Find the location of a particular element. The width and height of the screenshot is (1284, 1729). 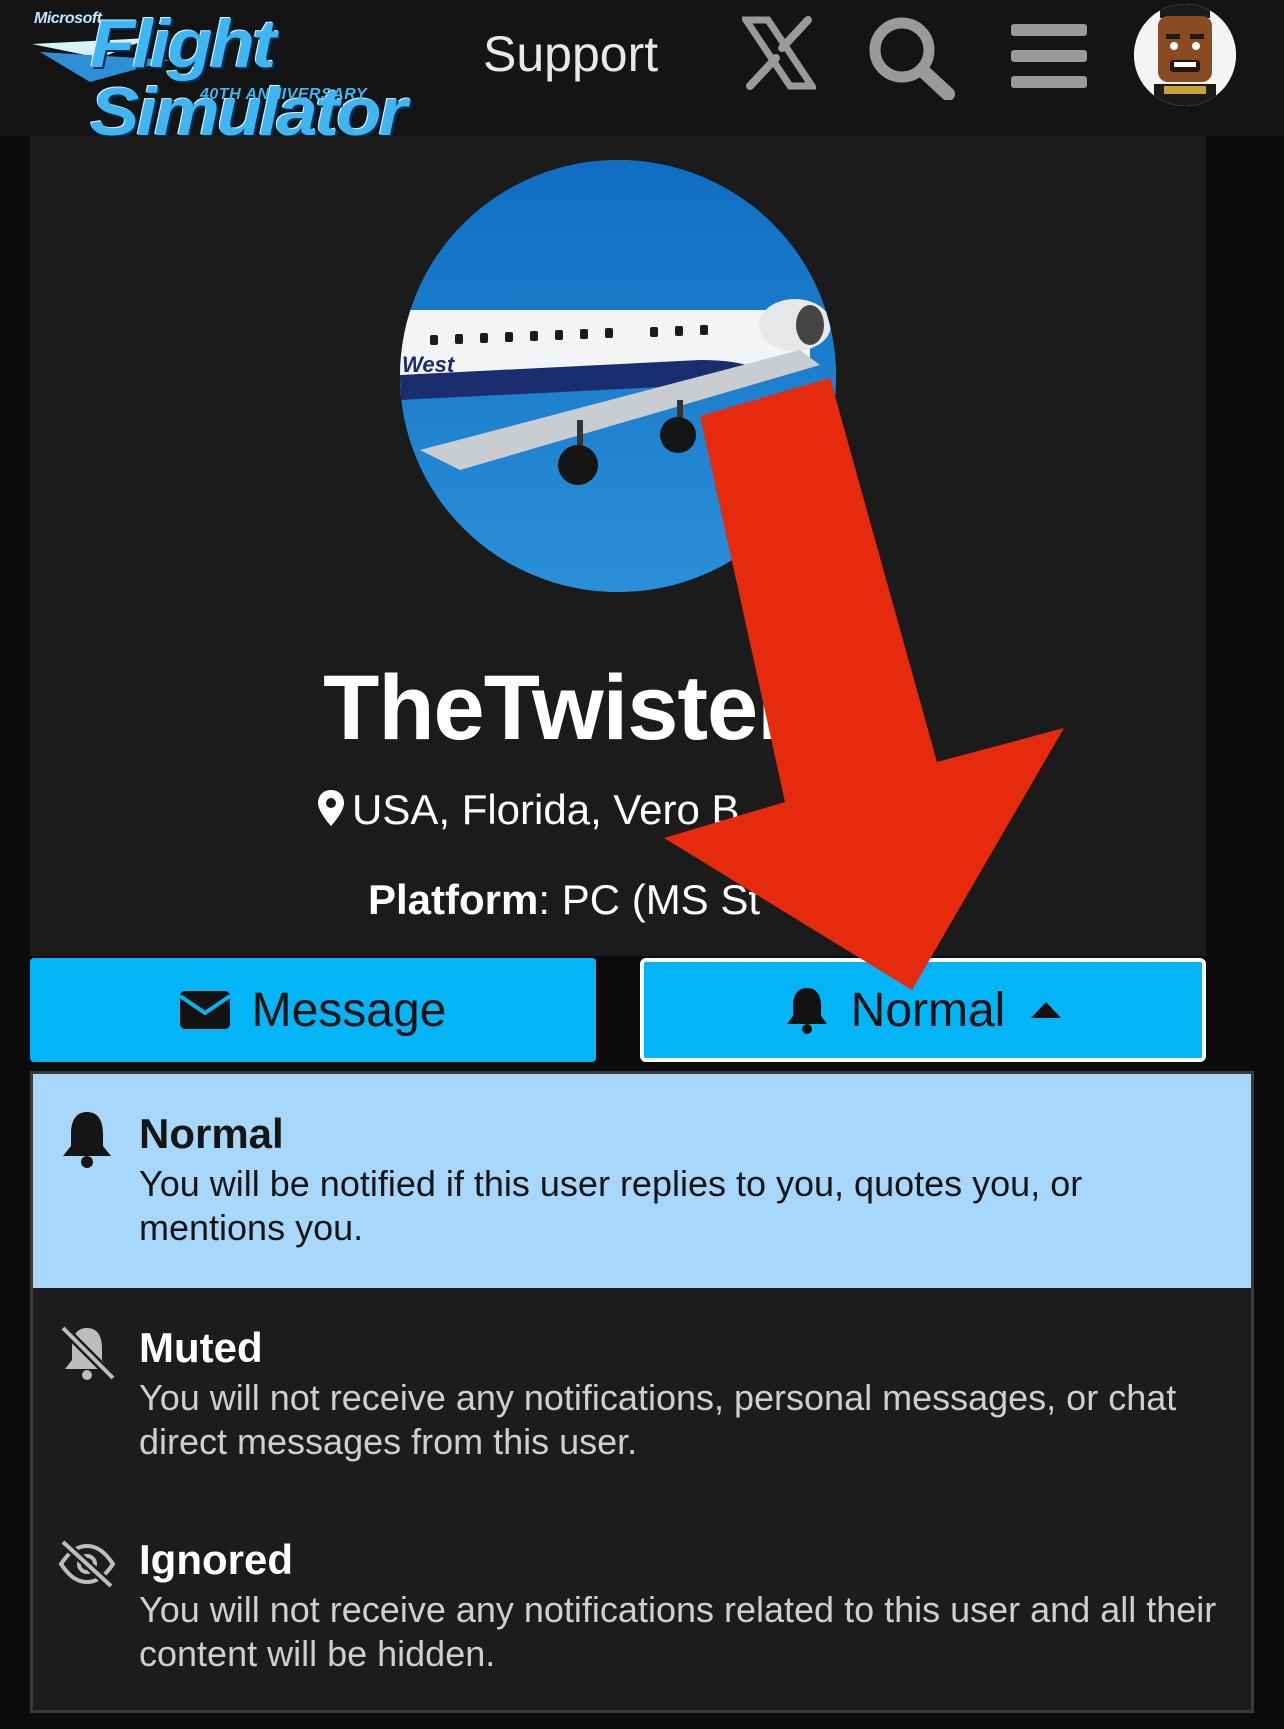

location-text: USA, Florida, Vero B is located at coordinates (546, 809).